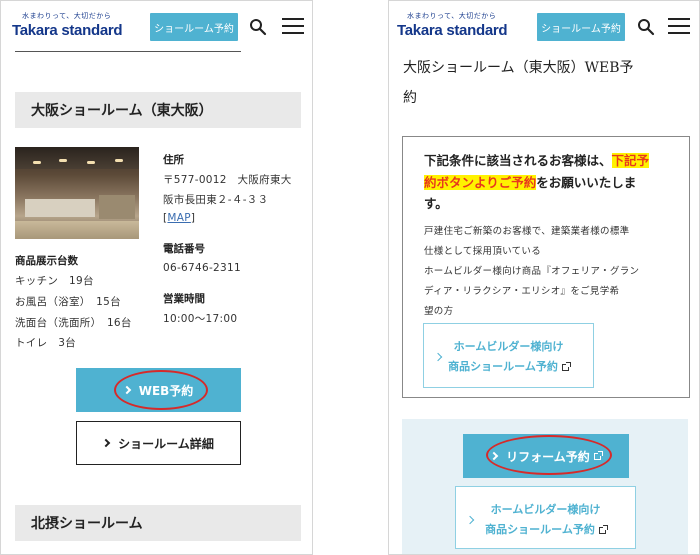 The image size is (700, 555). I want to click on display-item-kitchen: キッチン 19台, so click(54, 281).